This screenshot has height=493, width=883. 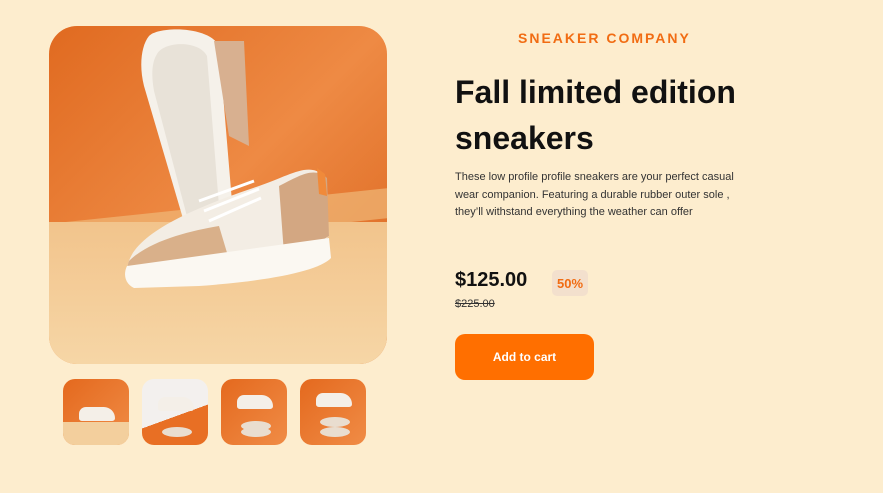 What do you see at coordinates (96, 433) in the screenshot?
I see `thumbnail-floor` at bounding box center [96, 433].